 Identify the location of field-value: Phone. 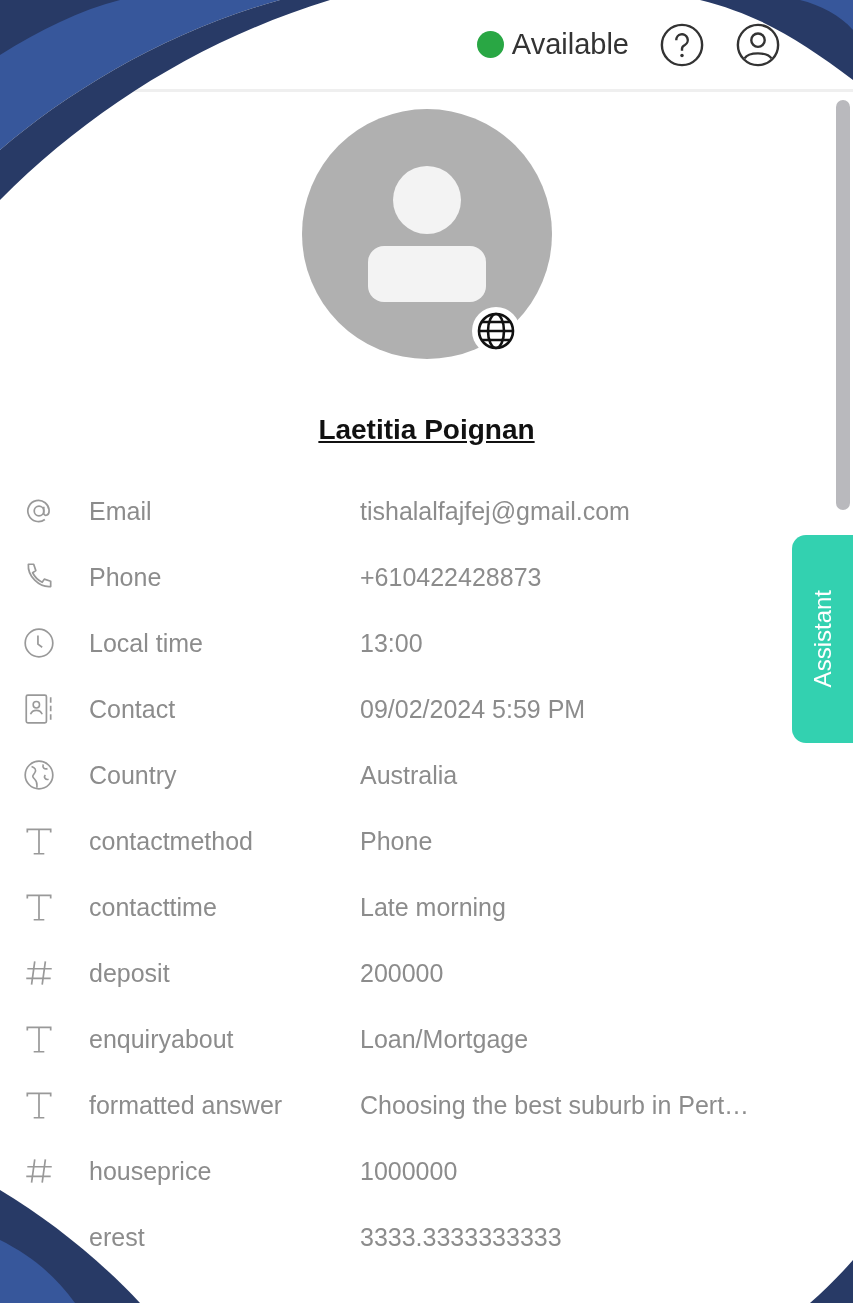
(396, 841).